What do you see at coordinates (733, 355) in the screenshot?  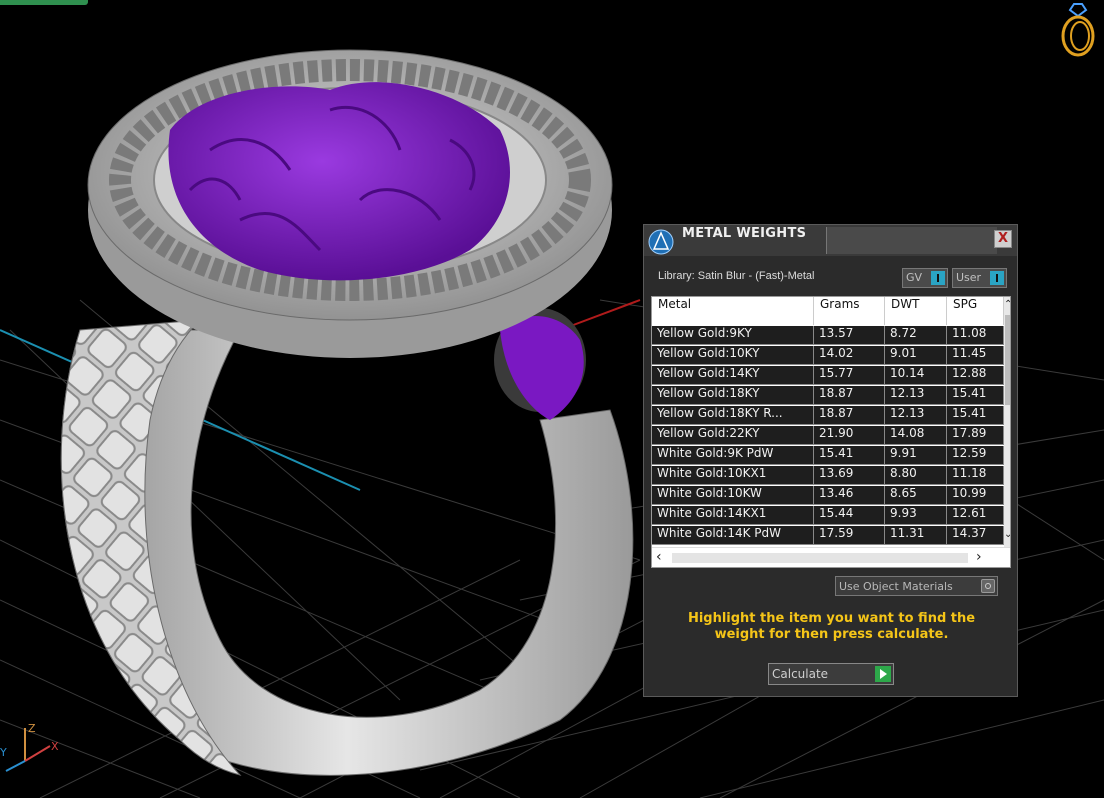 I see `cell-metal: Yellow Gold:10KY` at bounding box center [733, 355].